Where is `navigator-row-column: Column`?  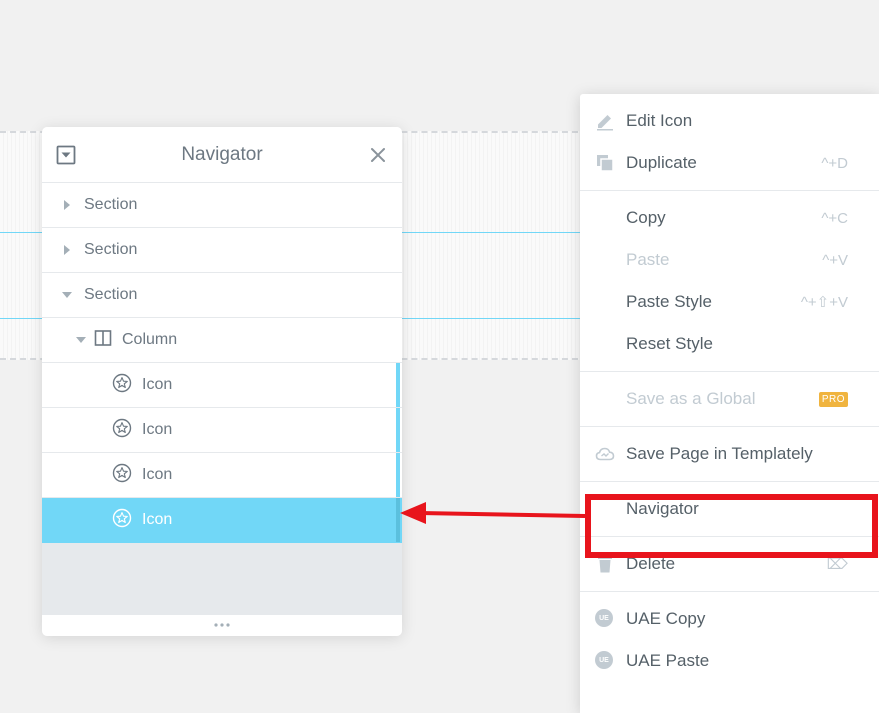
navigator-row-column: Column is located at coordinates (222, 340).